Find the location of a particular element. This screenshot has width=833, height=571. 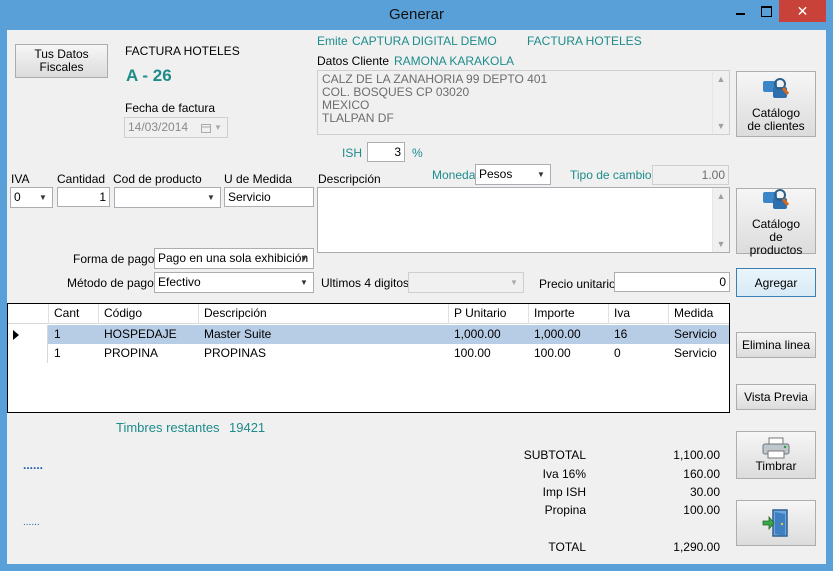

invoice-type: FACTURA HOTELES is located at coordinates (182, 51).